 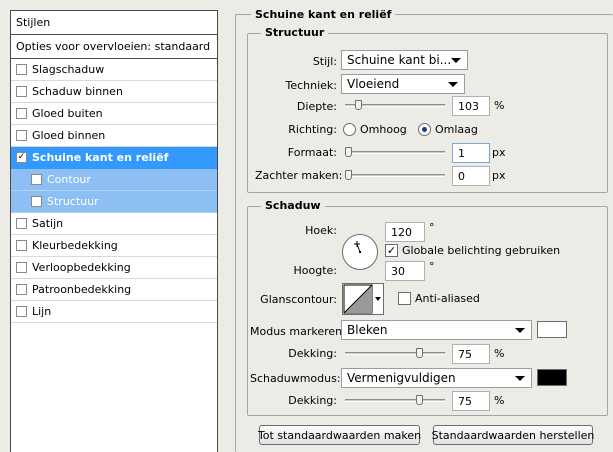 I want to click on size-label: Formaat:, so click(x=312, y=152).